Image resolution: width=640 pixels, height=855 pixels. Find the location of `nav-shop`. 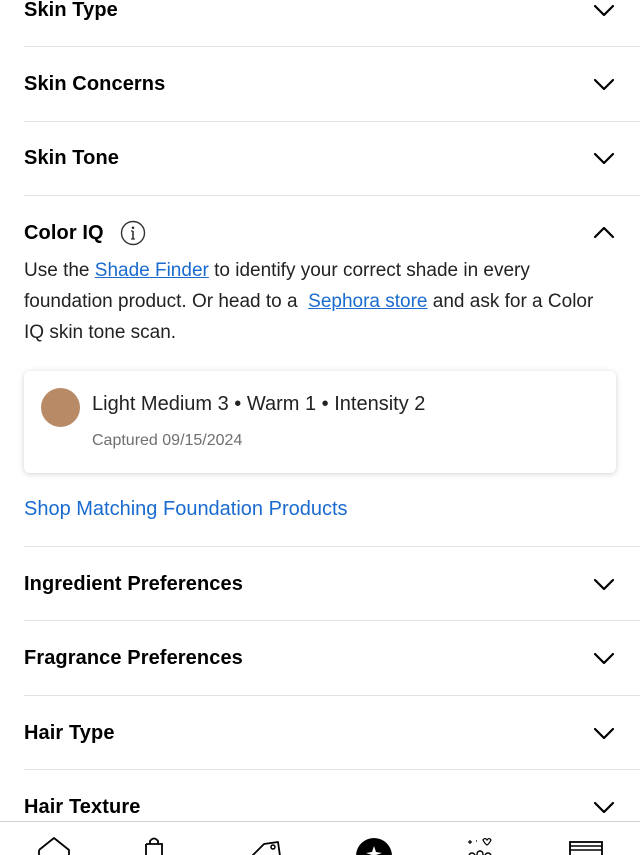

nav-shop is located at coordinates (154, 845).